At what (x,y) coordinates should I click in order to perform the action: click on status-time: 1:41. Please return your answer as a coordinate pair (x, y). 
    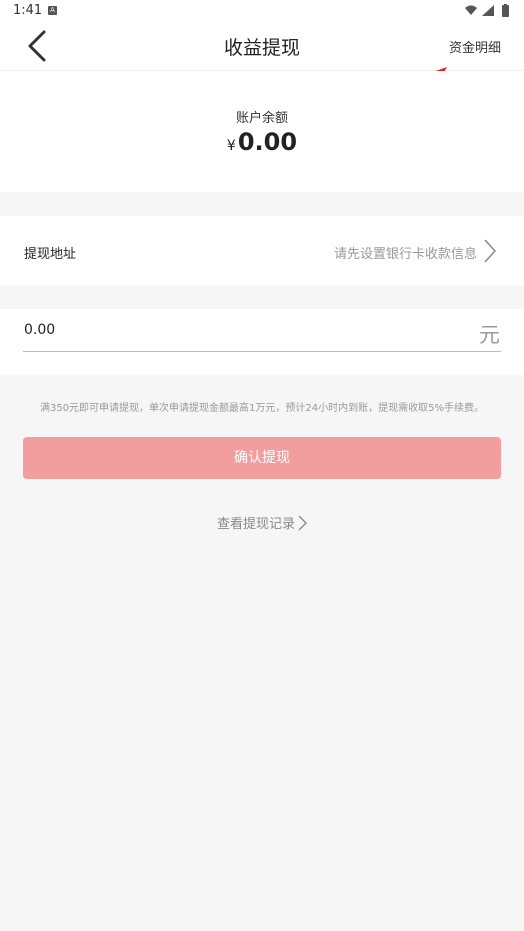
    Looking at the image, I should click on (28, 10).